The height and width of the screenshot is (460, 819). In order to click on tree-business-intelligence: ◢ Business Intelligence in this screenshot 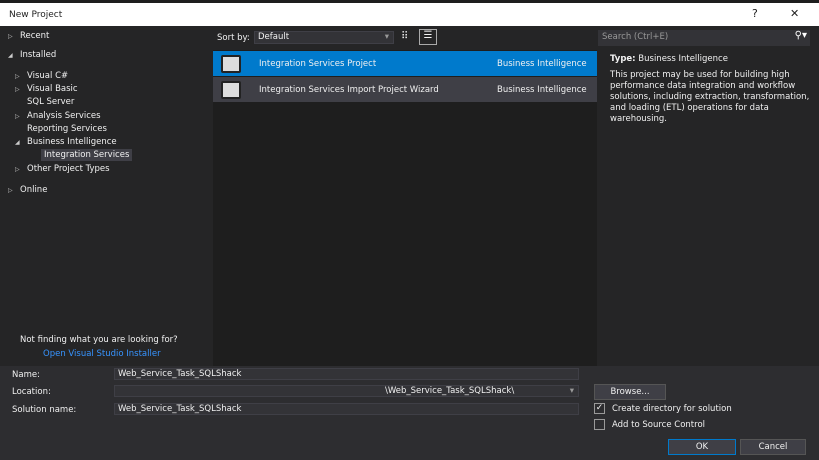, I will do `click(66, 142)`.